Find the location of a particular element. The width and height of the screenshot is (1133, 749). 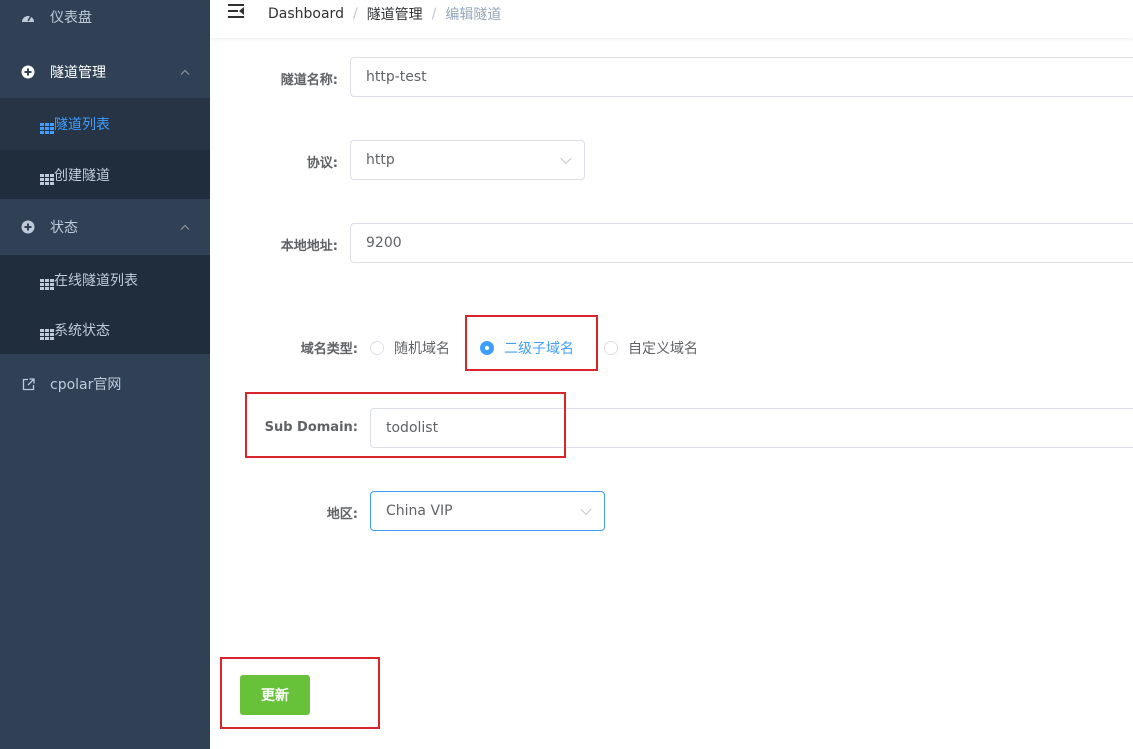

sidebar-item-label: cpolar官网 is located at coordinates (86, 385).